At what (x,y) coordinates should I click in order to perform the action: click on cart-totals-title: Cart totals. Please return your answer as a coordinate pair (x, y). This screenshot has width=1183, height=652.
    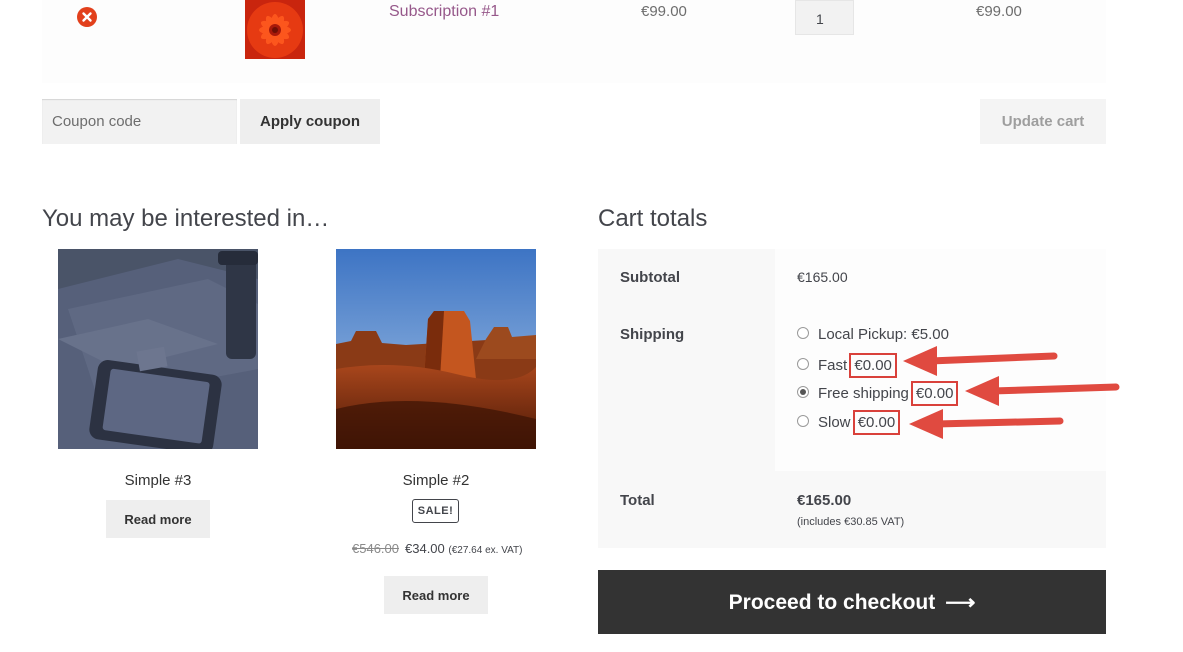
    Looking at the image, I should click on (653, 218).